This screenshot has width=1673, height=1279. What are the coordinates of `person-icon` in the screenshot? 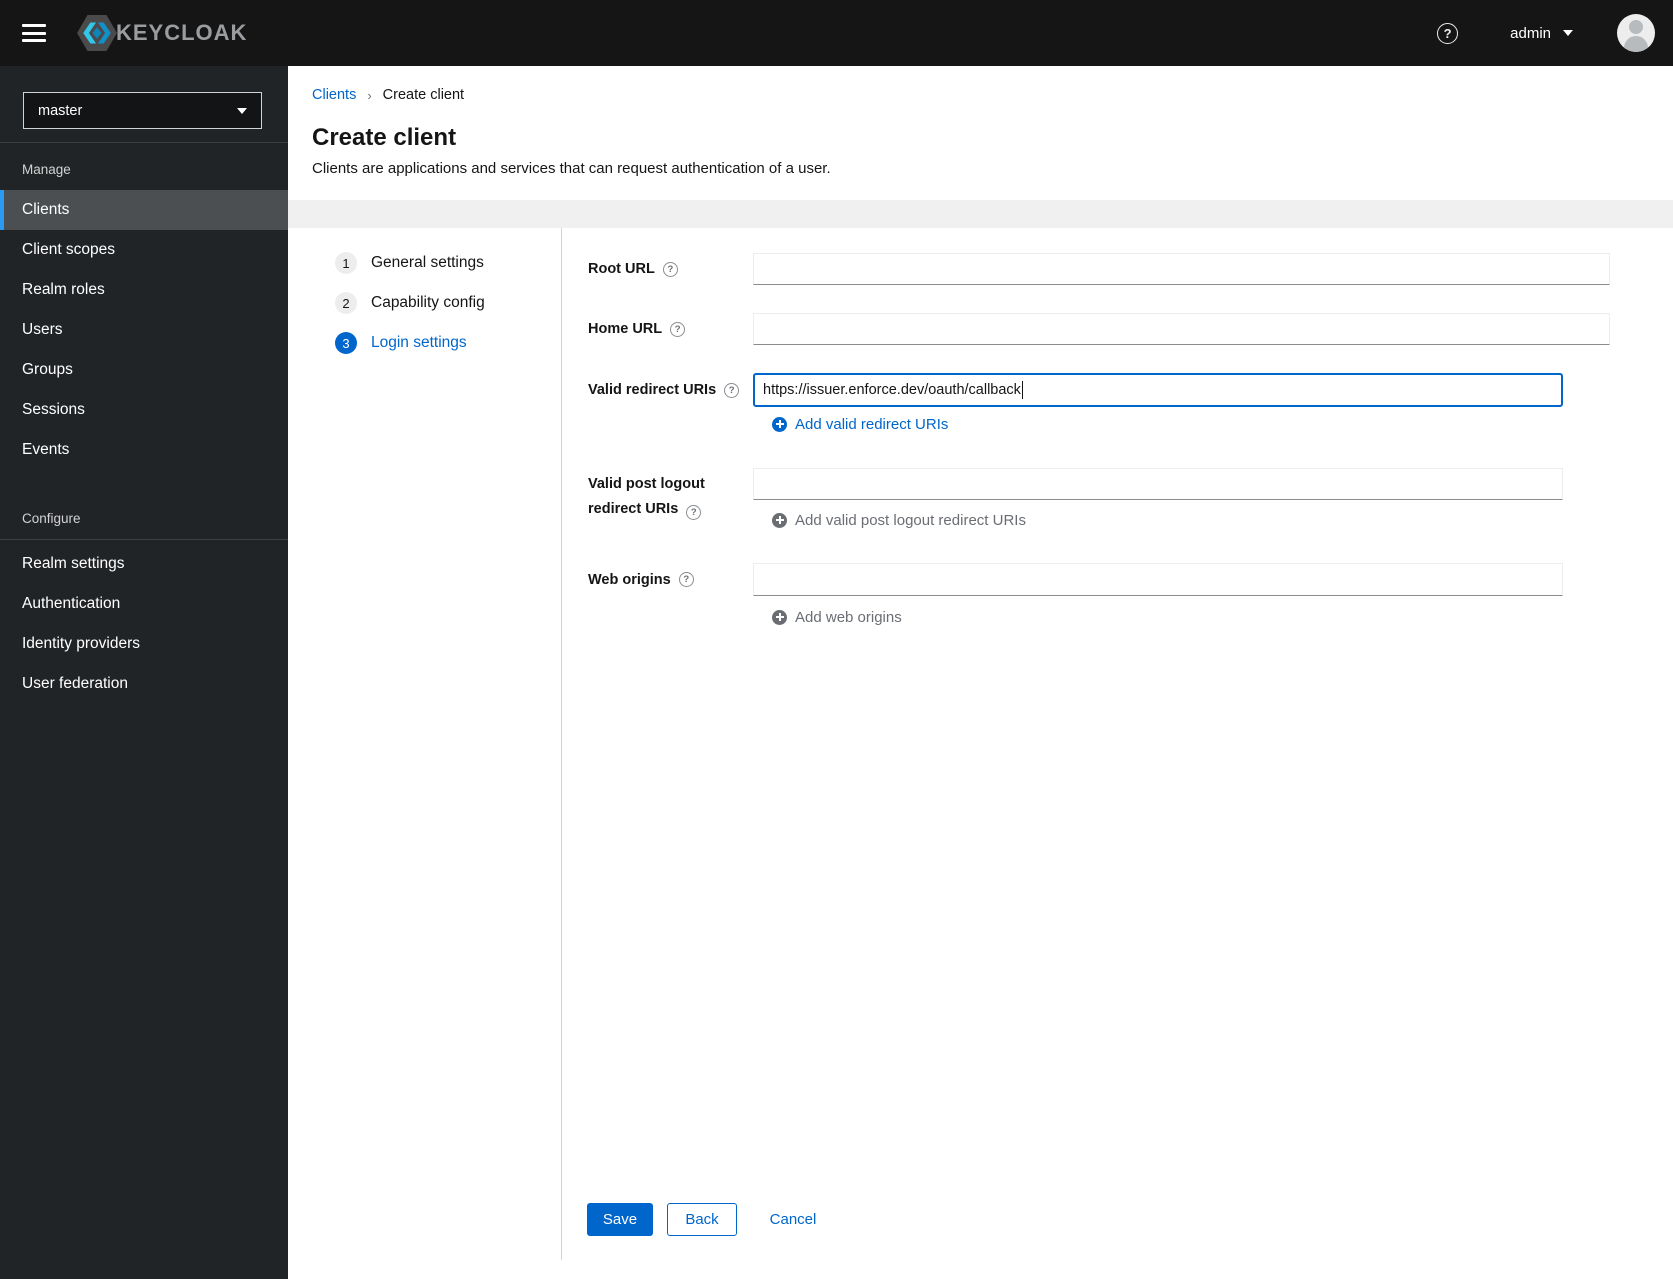 It's located at (1636, 27).